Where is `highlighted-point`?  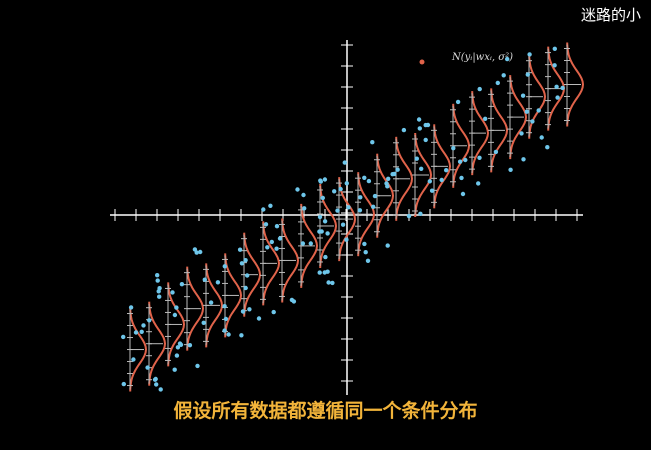 highlighted-point is located at coordinates (422, 62).